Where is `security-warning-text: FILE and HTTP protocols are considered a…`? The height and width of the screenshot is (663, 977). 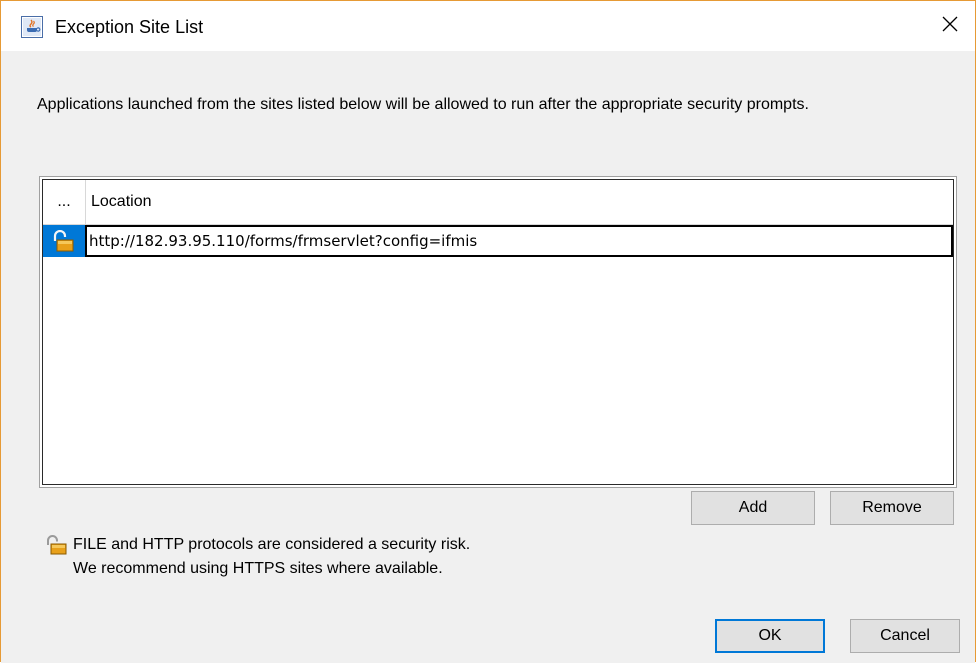 security-warning-text: FILE and HTTP protocols are considered a… is located at coordinates (271, 557).